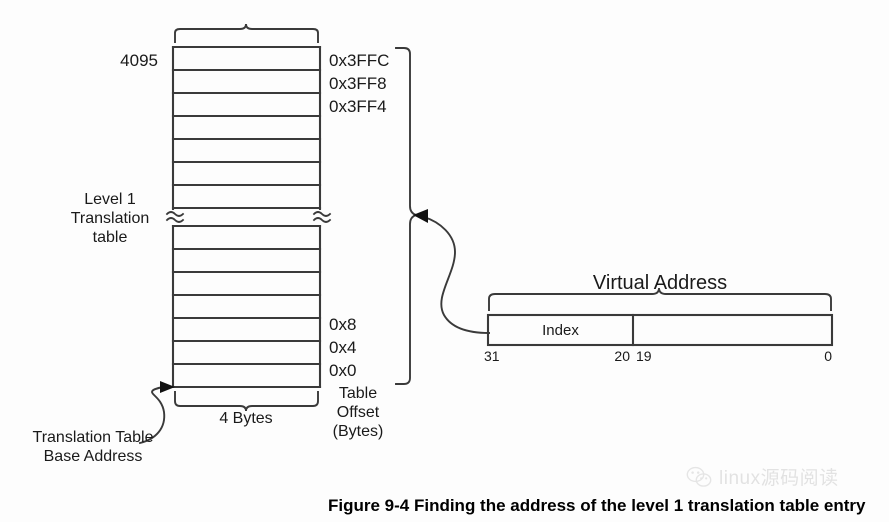 This screenshot has height=522, width=889. I want to click on offset-label-0x4: 0x4, so click(343, 347).